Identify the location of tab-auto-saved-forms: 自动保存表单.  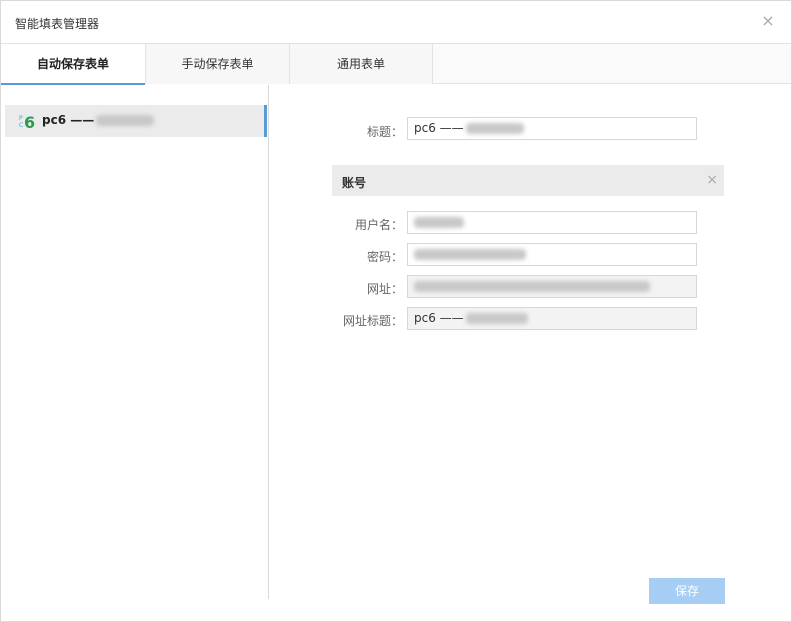
(73, 64).